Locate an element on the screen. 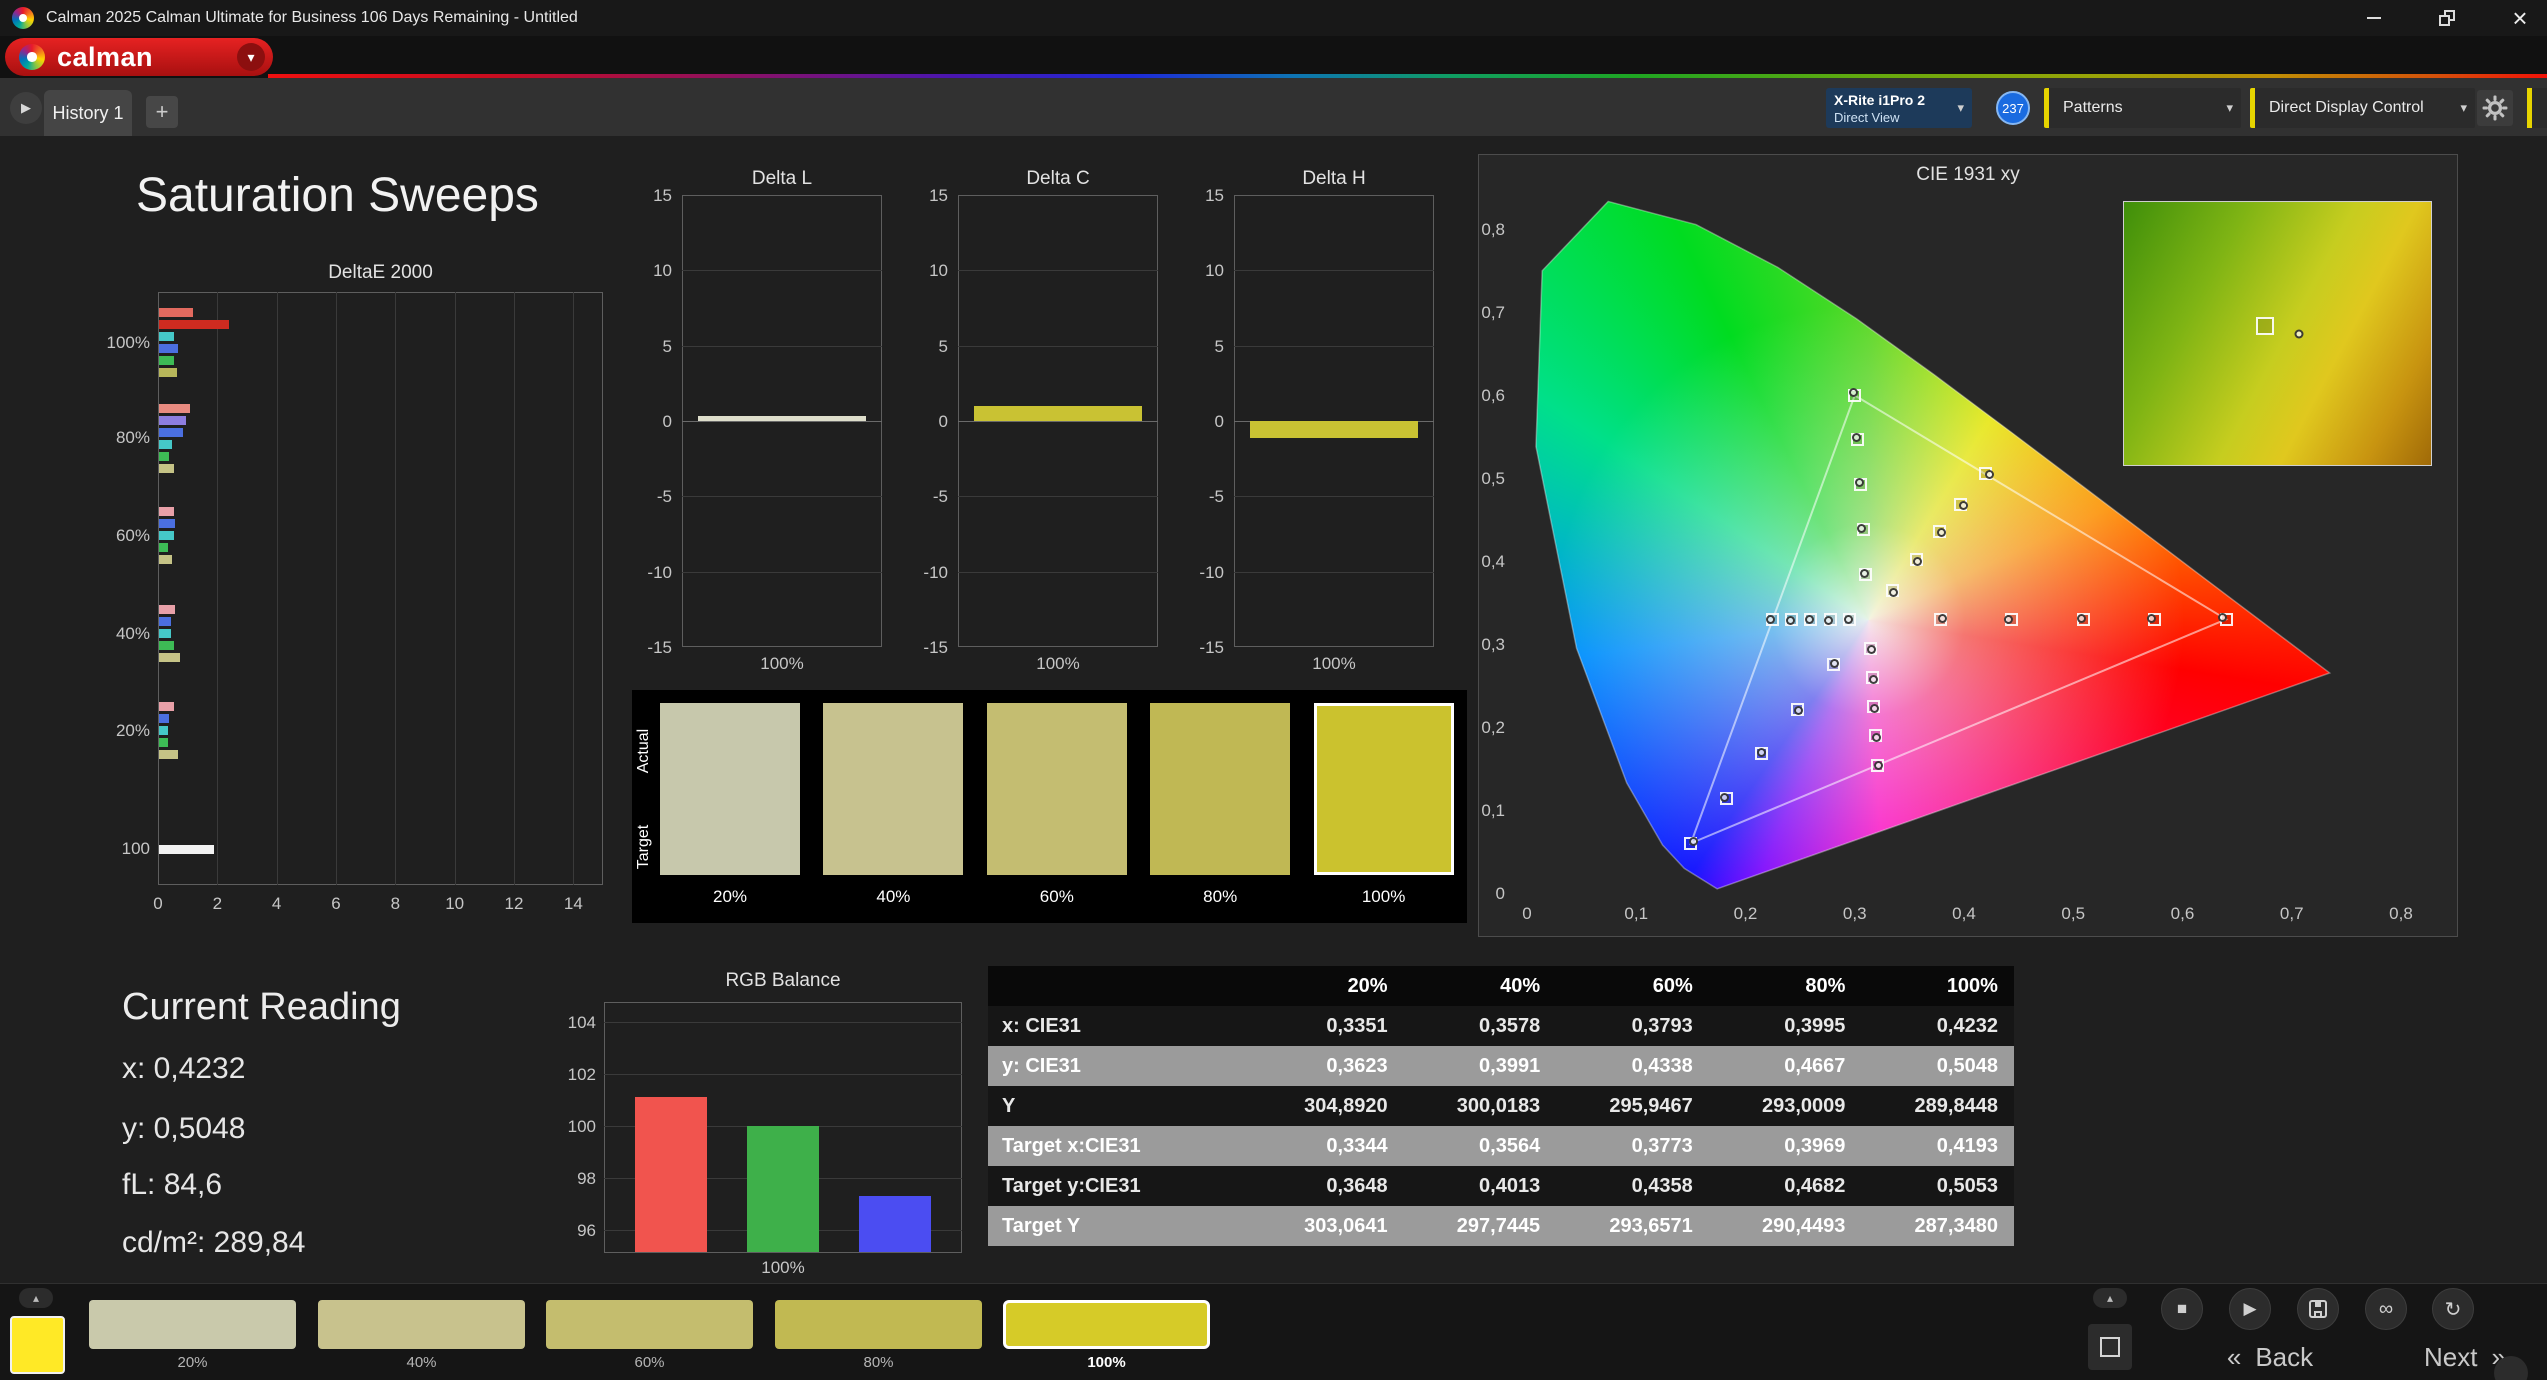 The image size is (2547, 1380). minimize-icon is located at coordinates (2374, 18).